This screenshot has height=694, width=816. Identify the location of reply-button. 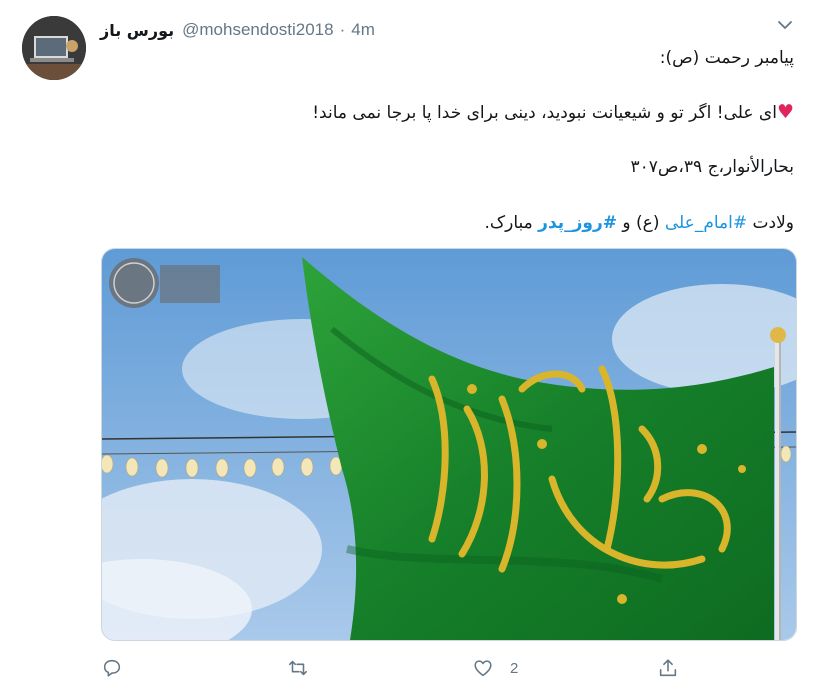
(112, 668).